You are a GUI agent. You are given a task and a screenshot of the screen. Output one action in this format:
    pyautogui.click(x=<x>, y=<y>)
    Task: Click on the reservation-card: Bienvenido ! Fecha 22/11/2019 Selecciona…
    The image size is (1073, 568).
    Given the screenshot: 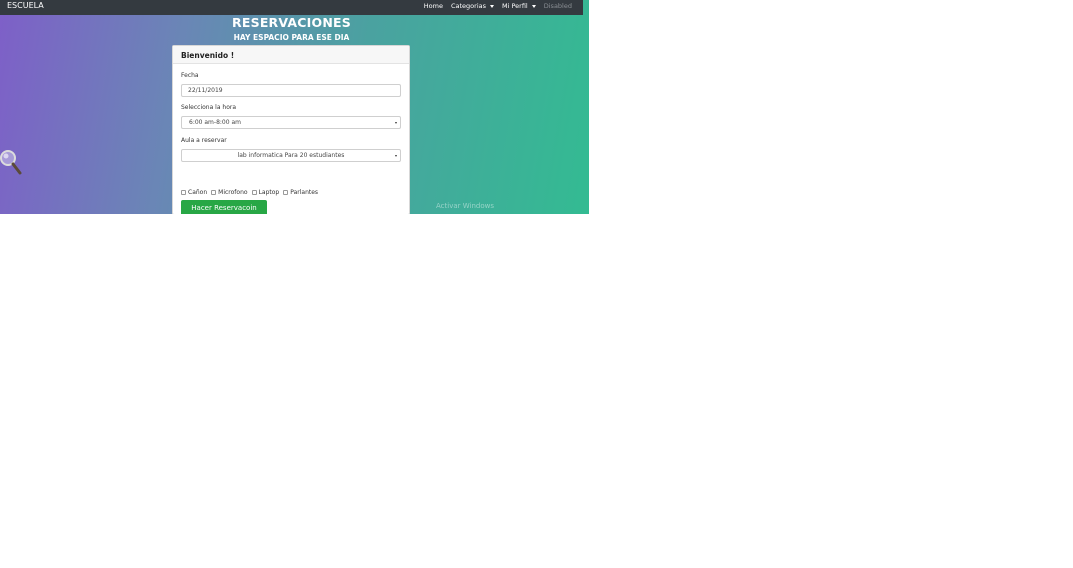 What is the action you would take?
    pyautogui.click(x=291, y=129)
    